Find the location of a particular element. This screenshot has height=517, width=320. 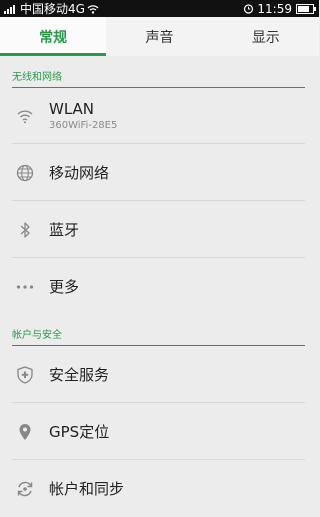

globe-icon is located at coordinates (24, 172).